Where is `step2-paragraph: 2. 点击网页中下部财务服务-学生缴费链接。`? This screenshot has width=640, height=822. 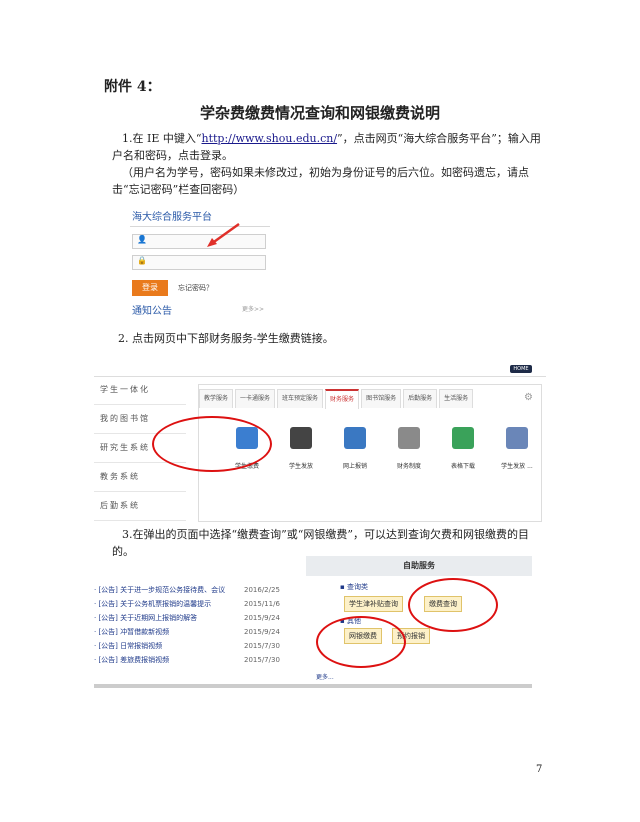 step2-paragraph: 2. 点击网页中下部财务服务-学生缴费链接。 is located at coordinates (226, 338).